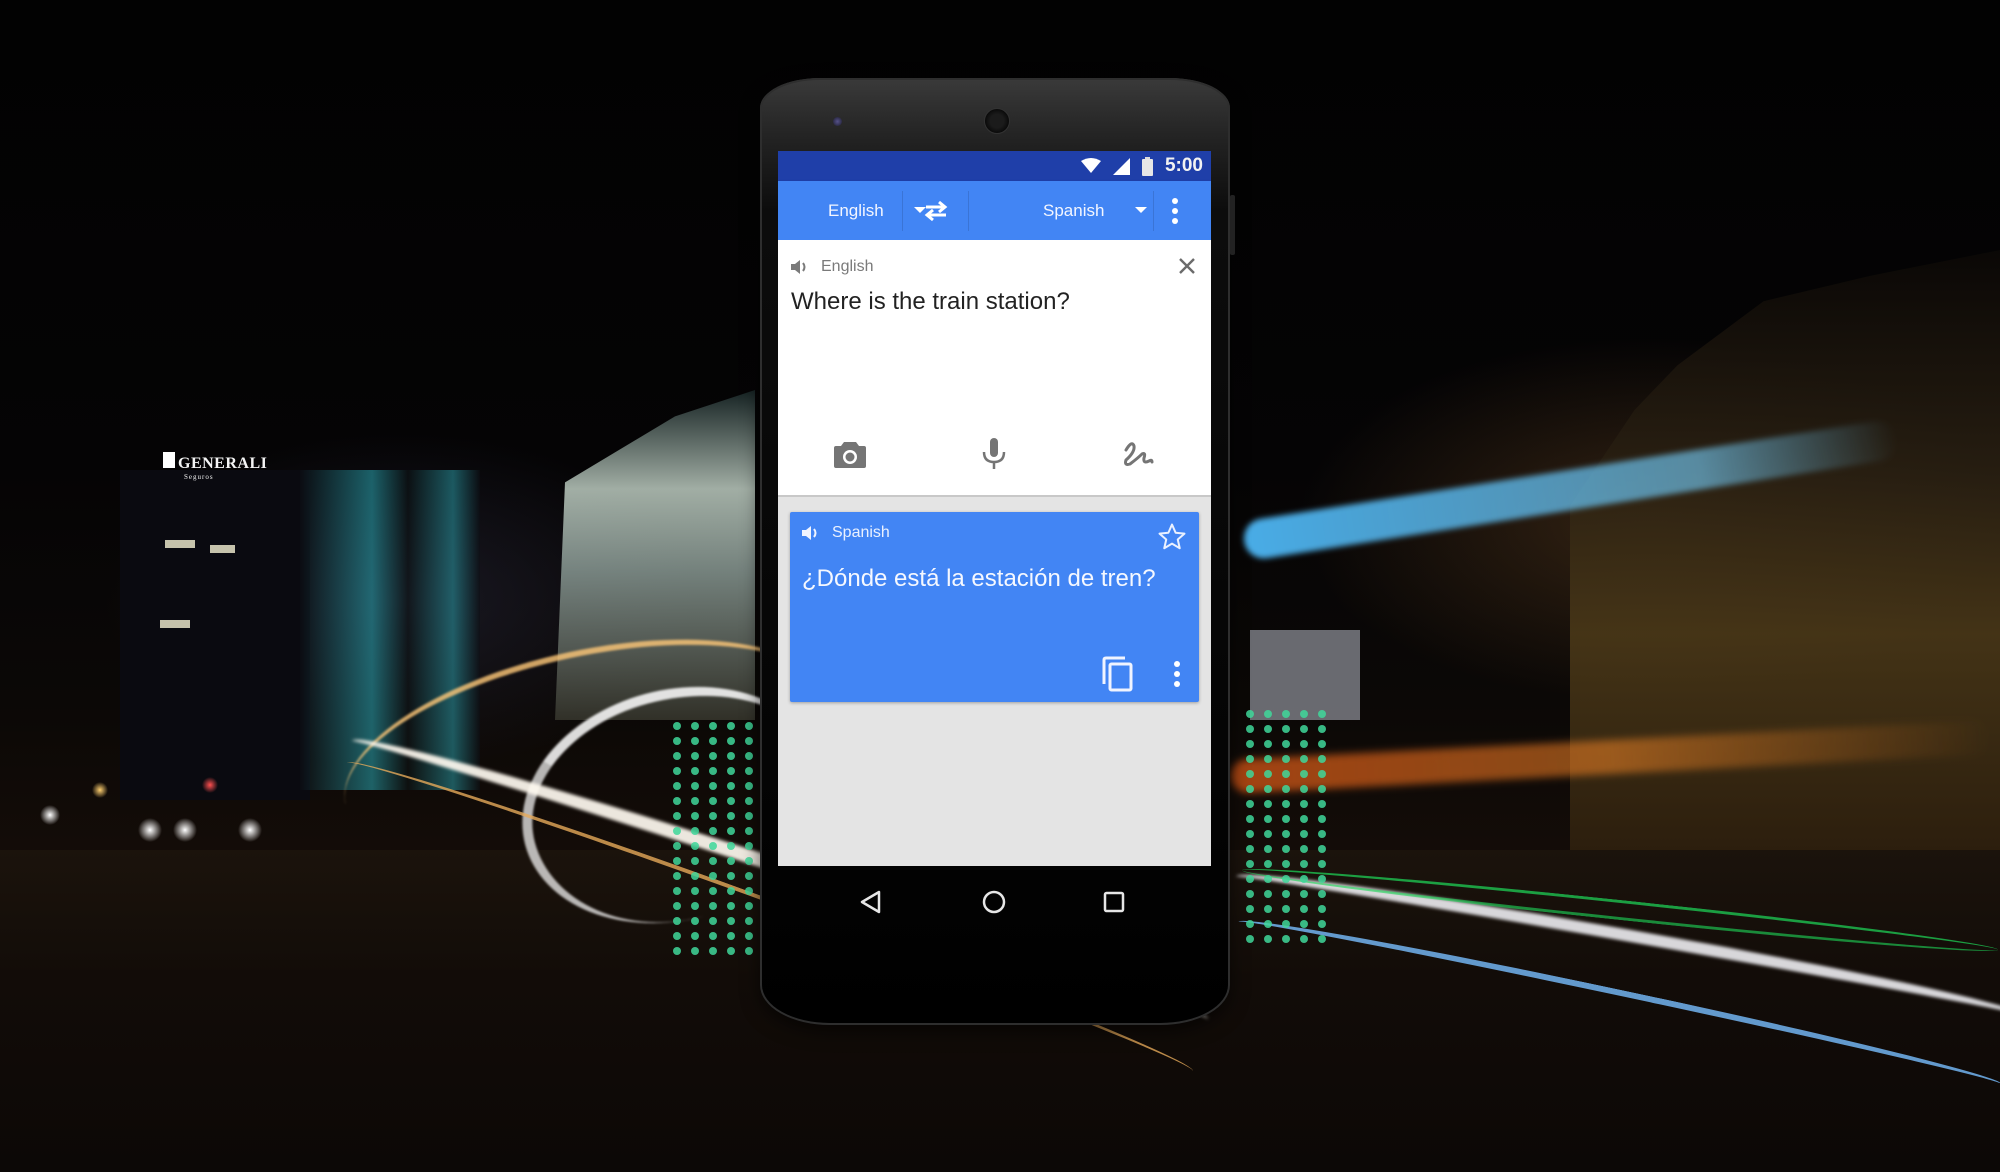 Image resolution: width=2000 pixels, height=1172 pixels. What do you see at coordinates (847, 266) in the screenshot?
I see `source-language-name: English` at bounding box center [847, 266].